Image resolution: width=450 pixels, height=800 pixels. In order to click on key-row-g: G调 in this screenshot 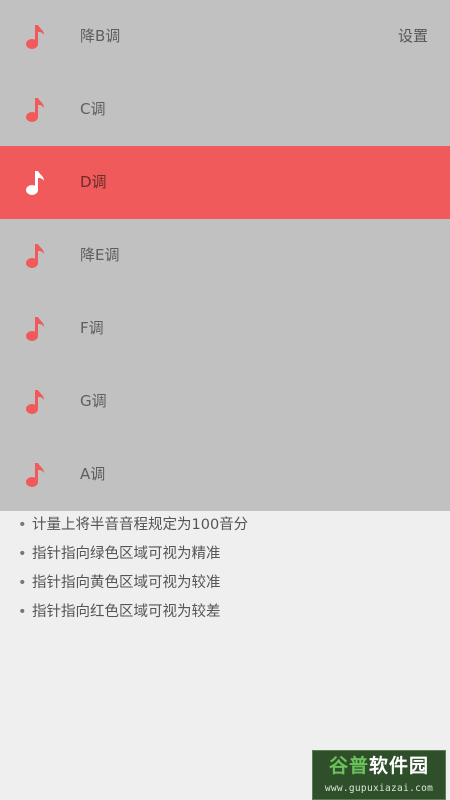, I will do `click(225, 401)`.